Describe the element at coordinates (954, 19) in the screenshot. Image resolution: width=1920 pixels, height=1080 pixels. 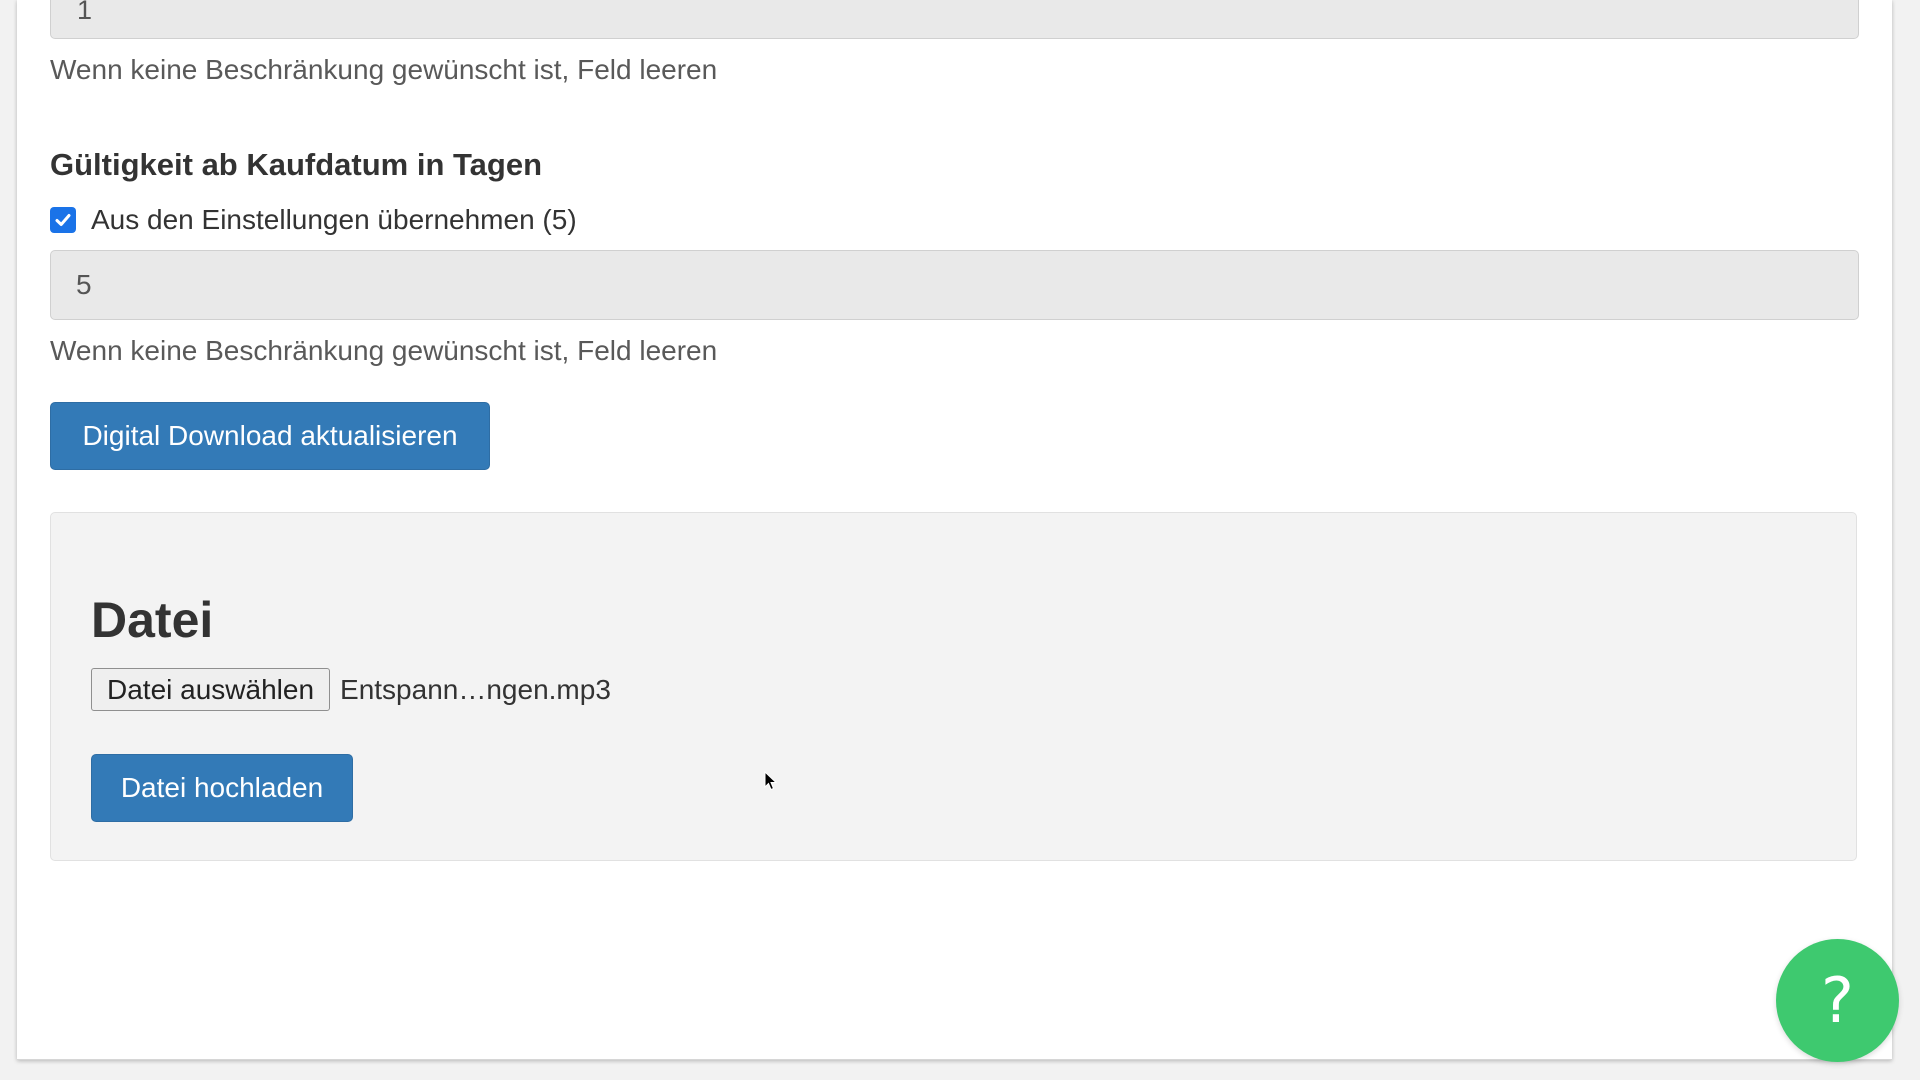
I see `download-limit-input: 1` at that location.